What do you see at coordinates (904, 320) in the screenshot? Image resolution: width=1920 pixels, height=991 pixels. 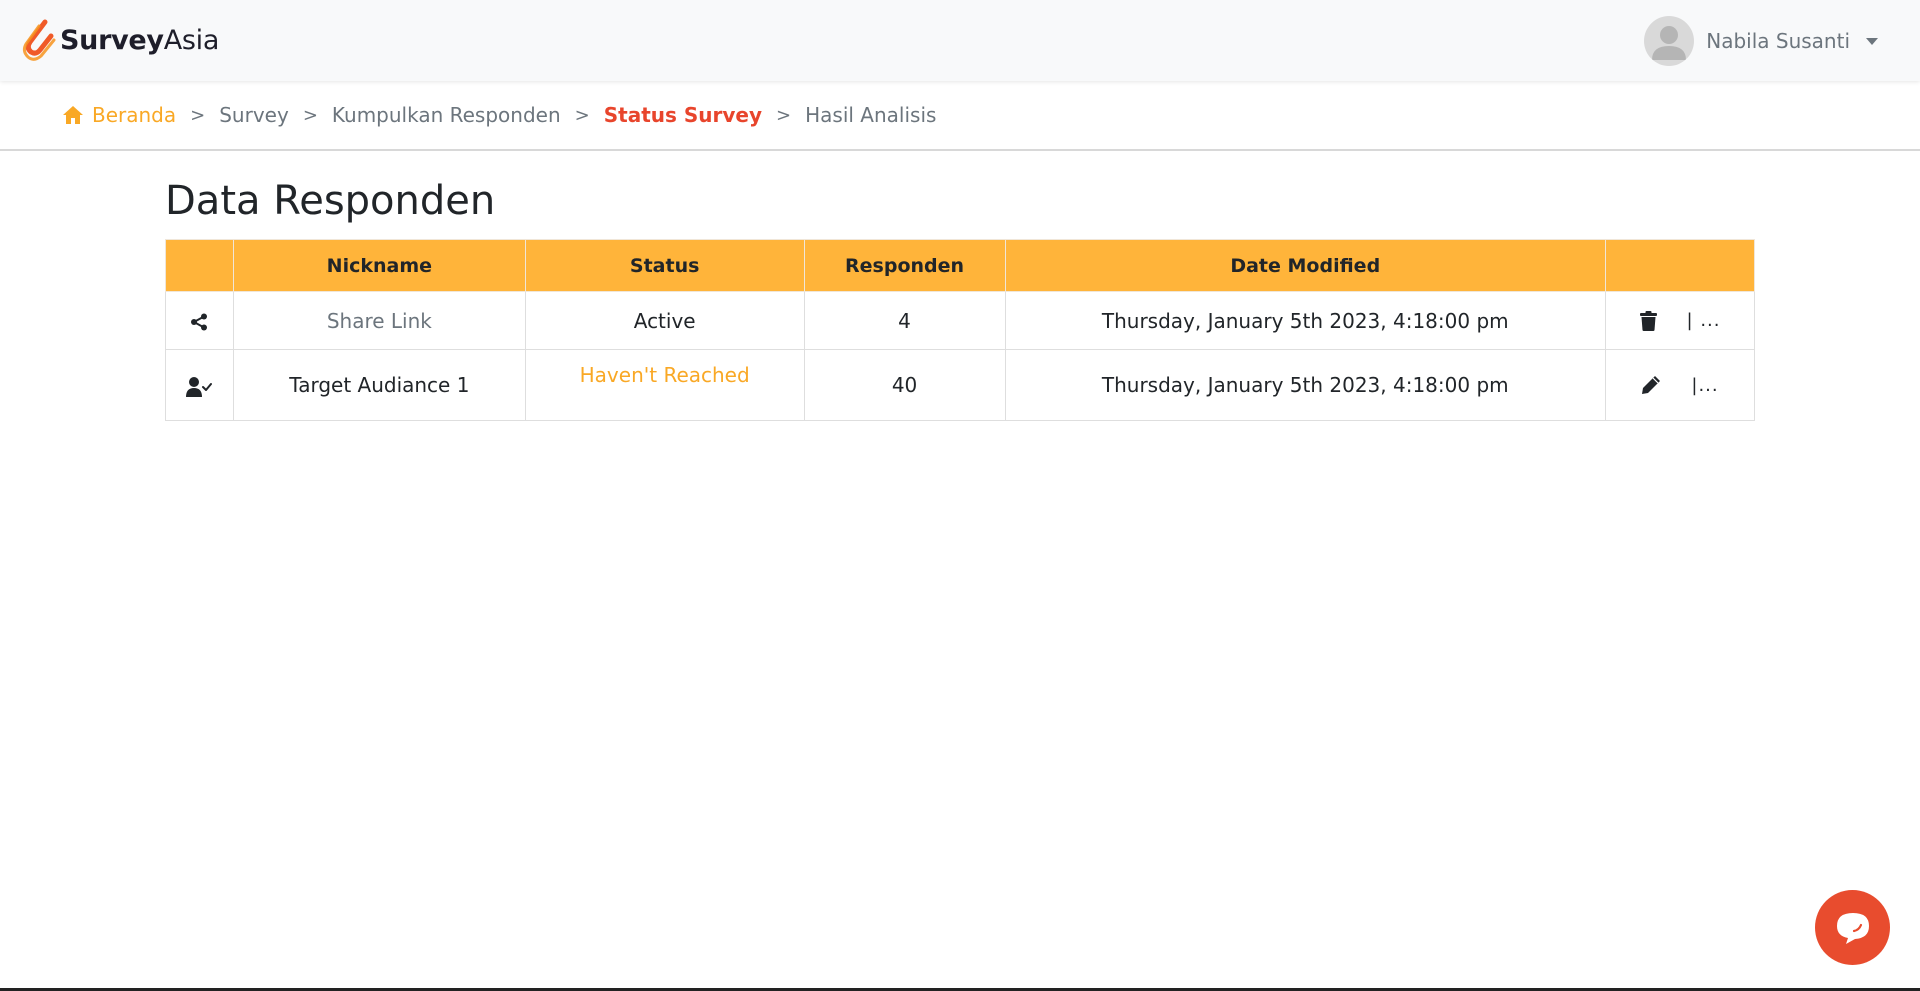 I see `responden-cell: 4` at bounding box center [904, 320].